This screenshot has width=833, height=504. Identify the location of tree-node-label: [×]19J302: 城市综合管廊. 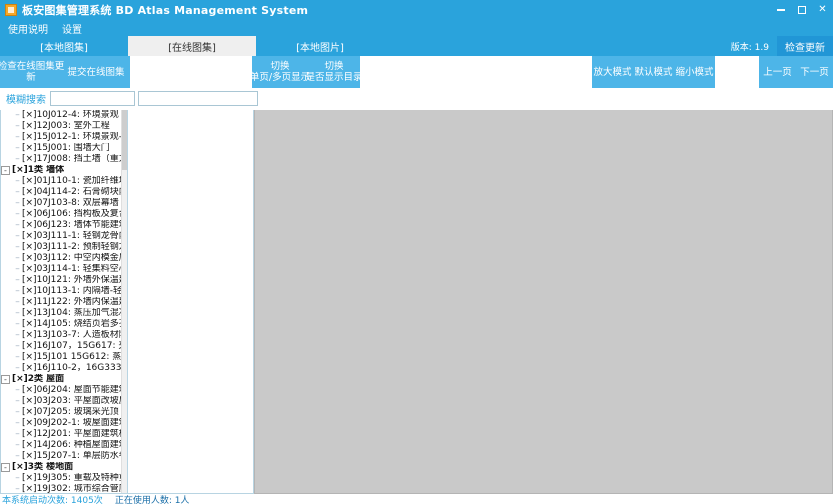
(72, 488).